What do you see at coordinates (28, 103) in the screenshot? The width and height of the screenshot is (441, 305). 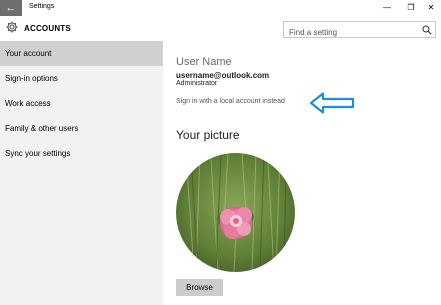 I see `sidebar-item-label: Work access` at bounding box center [28, 103].